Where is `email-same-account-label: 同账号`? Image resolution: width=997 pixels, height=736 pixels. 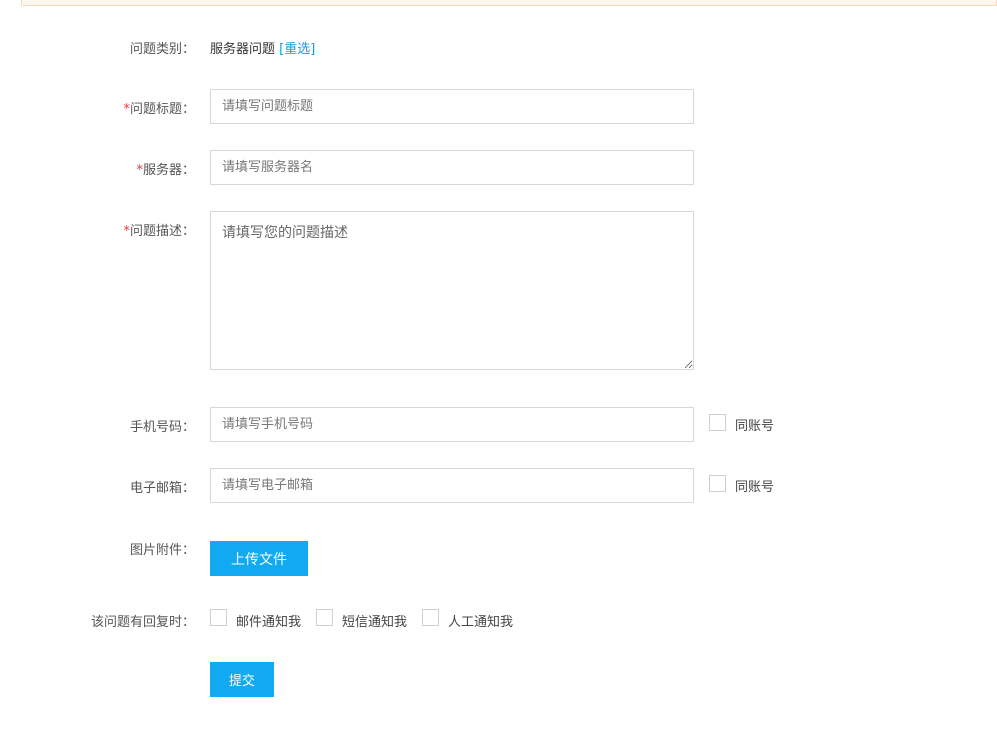 email-same-account-label: 同账号 is located at coordinates (755, 487).